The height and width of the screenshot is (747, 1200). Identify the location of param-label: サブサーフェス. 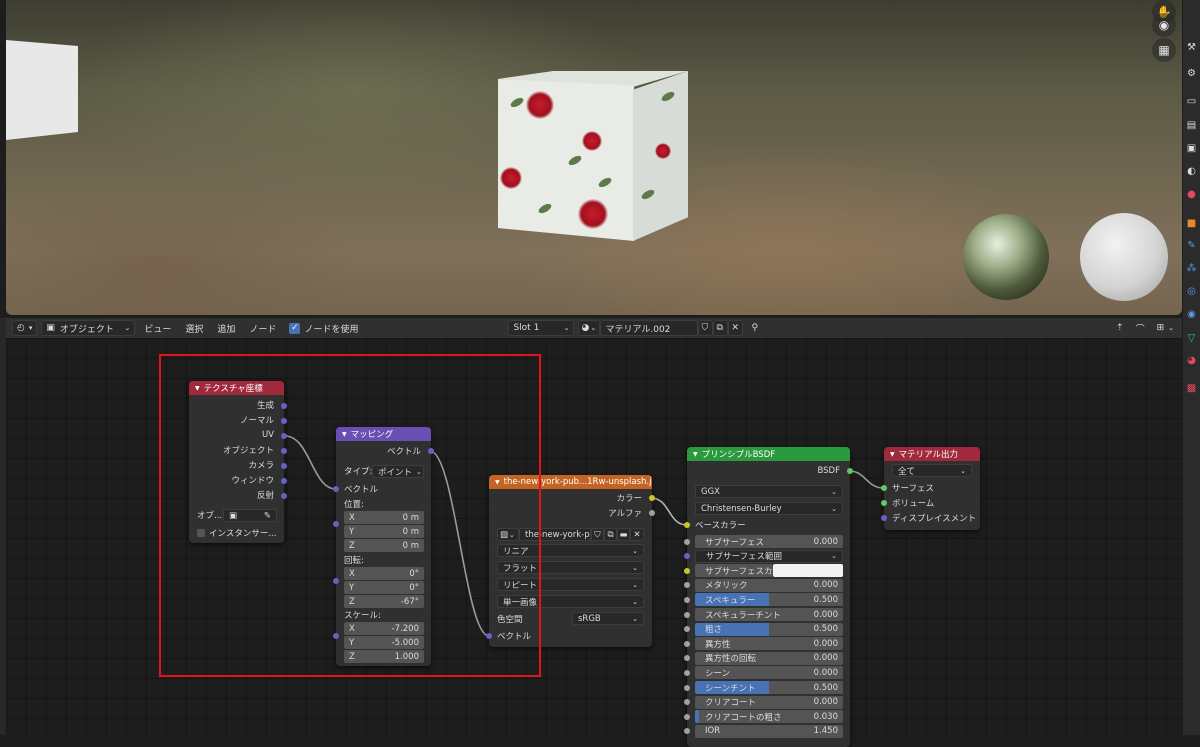
(734, 542).